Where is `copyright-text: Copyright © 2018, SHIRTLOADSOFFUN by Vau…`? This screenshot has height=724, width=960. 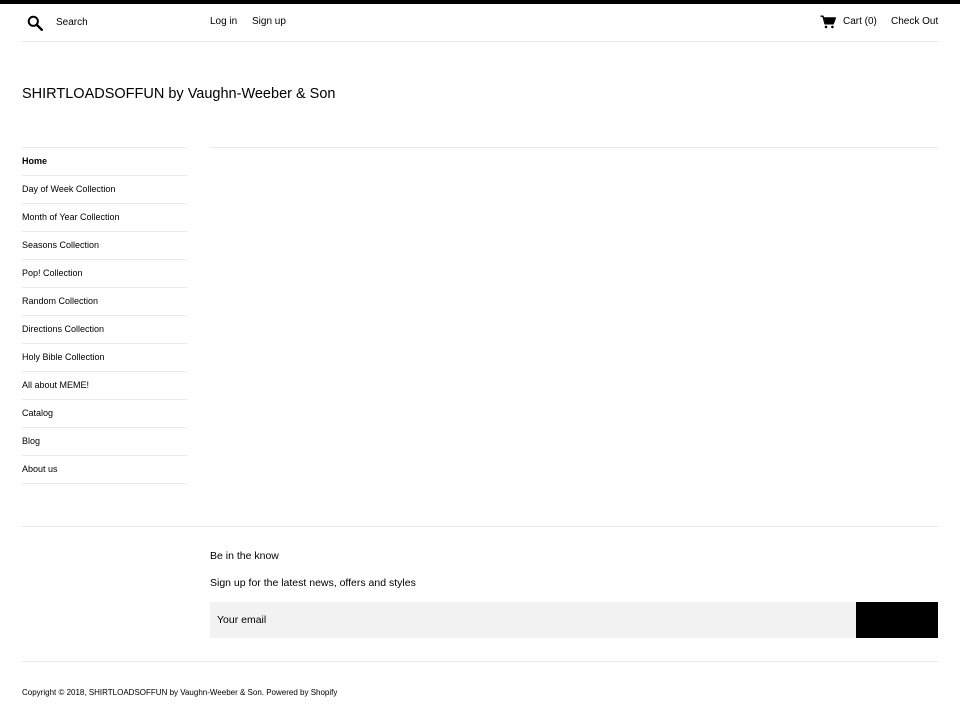 copyright-text: Copyright © 2018, SHIRTLOADSOFFUN by Vau… is located at coordinates (180, 692).